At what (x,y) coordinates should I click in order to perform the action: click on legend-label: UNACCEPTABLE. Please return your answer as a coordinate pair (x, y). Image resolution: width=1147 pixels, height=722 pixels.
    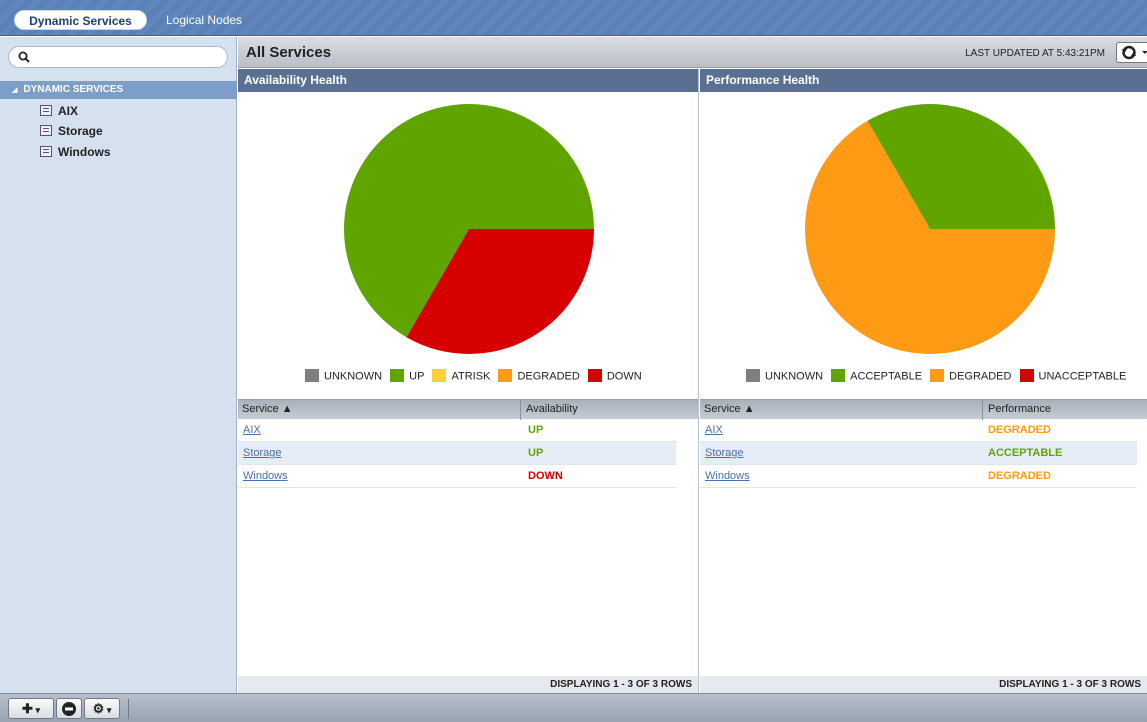
    Looking at the image, I should click on (1082, 376).